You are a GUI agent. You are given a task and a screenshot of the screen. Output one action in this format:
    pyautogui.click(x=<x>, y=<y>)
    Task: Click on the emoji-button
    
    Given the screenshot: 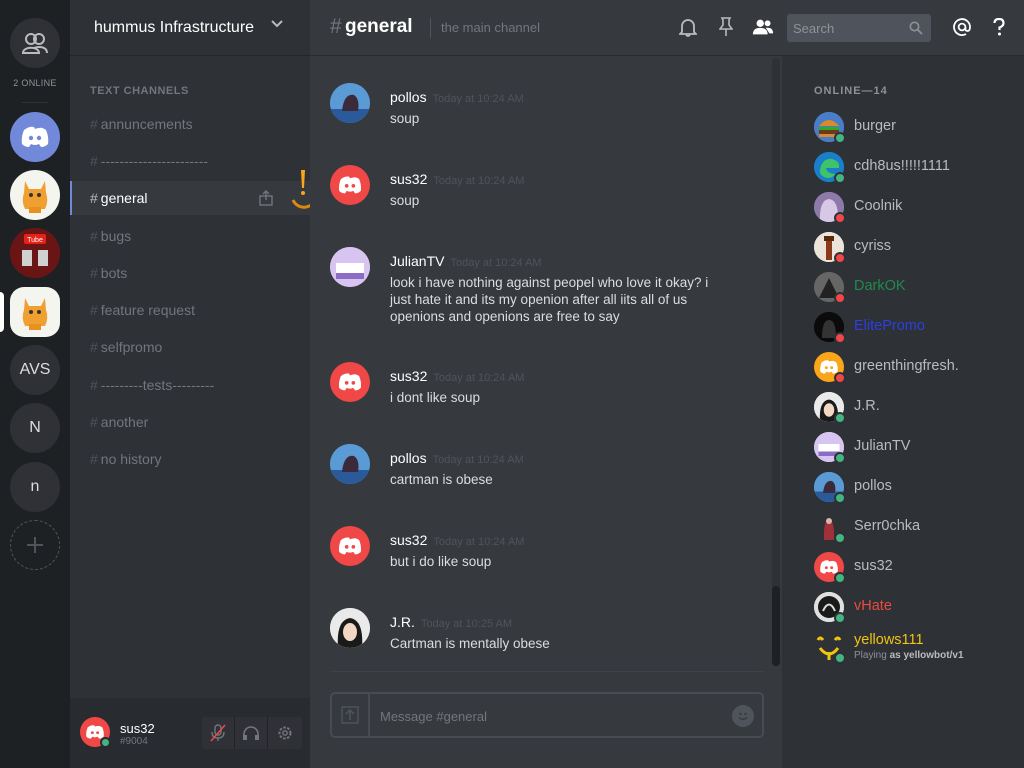 What is the action you would take?
    pyautogui.click(x=743, y=716)
    